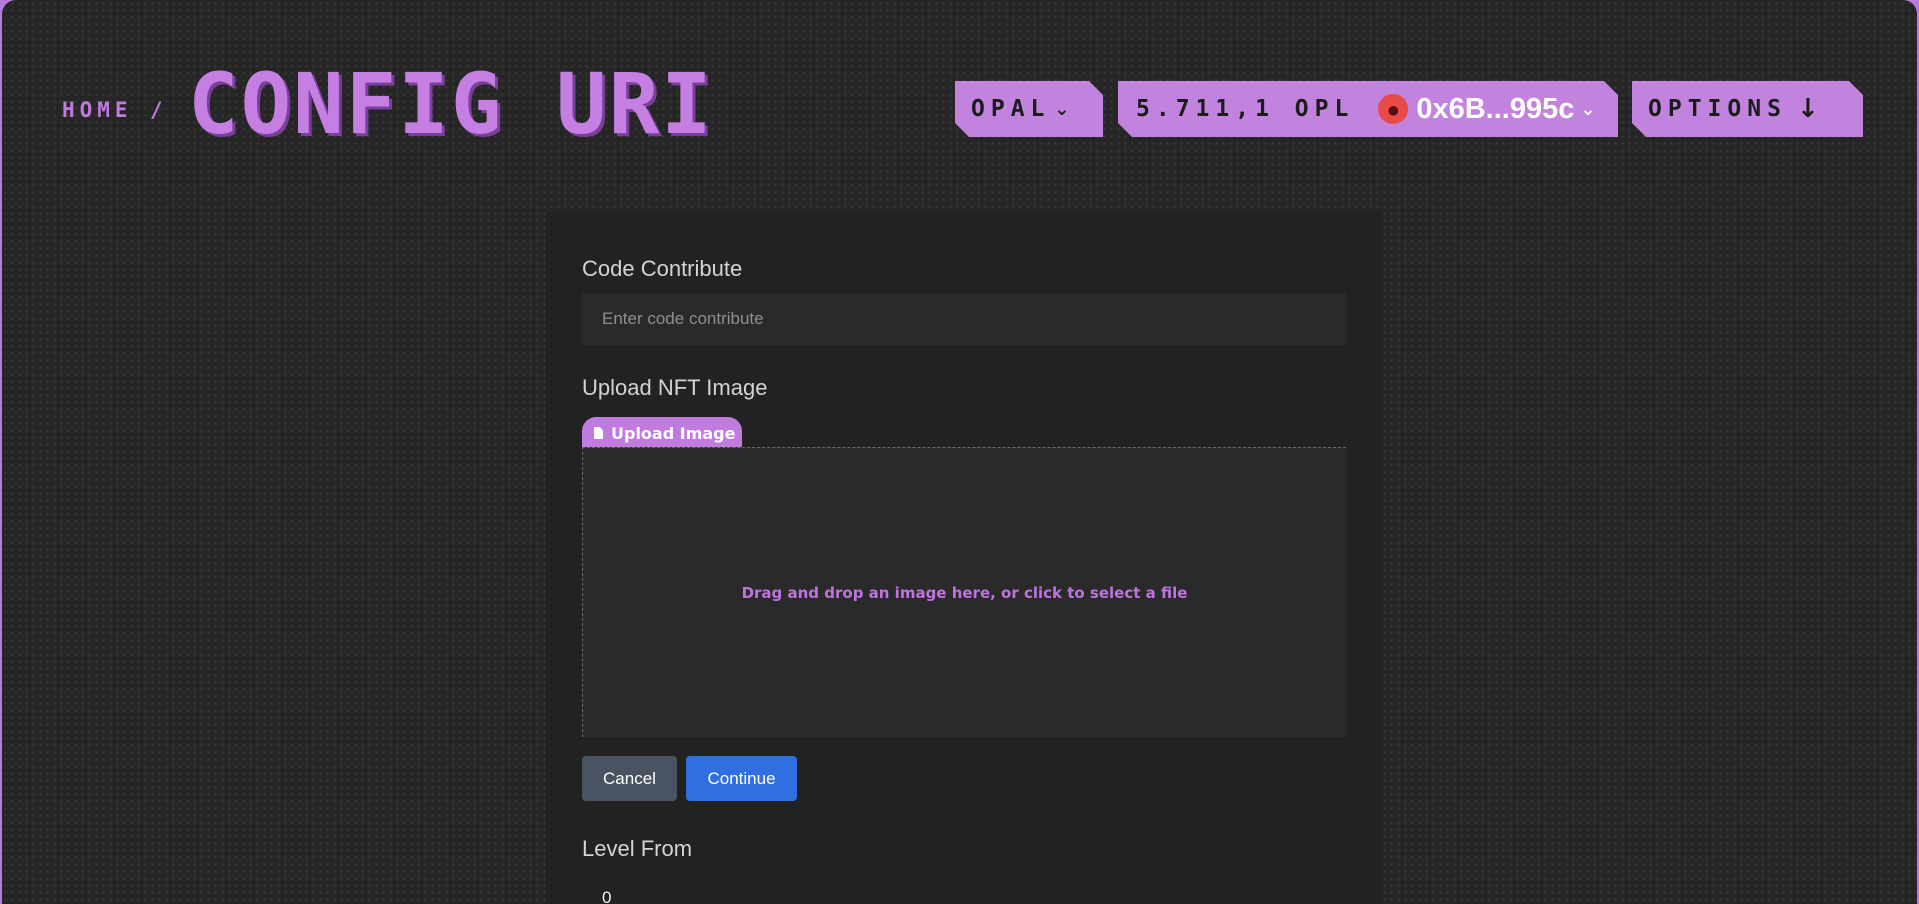 This screenshot has height=904, width=1919. I want to click on upload-image-tab: Upload Image, so click(662, 433).